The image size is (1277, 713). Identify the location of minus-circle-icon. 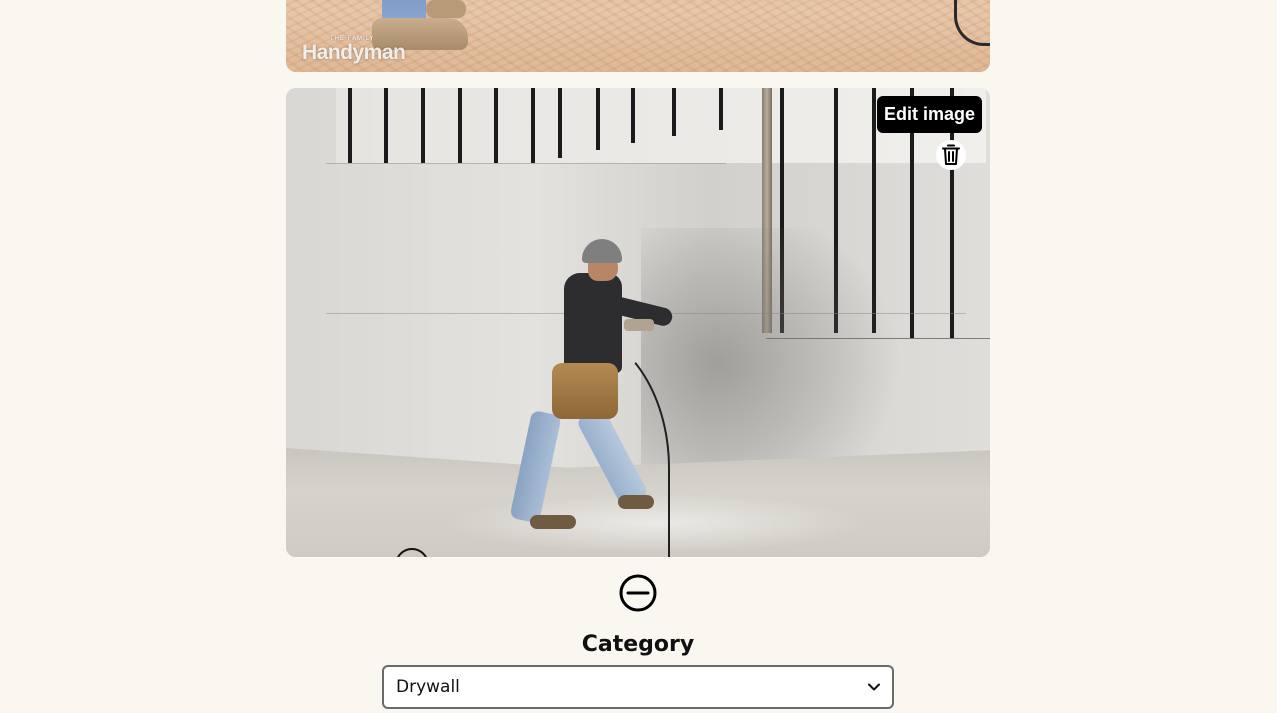
(638, 593).